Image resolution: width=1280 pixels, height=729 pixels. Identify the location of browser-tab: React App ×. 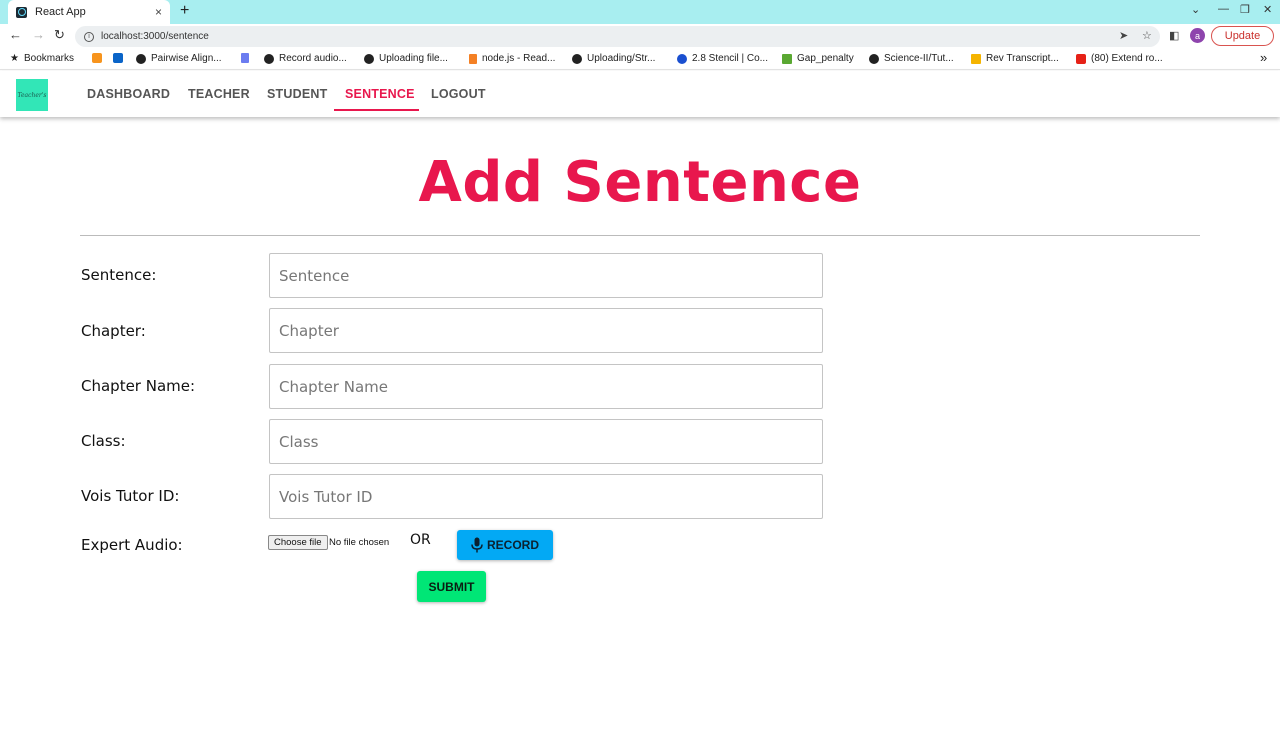
(89, 12).